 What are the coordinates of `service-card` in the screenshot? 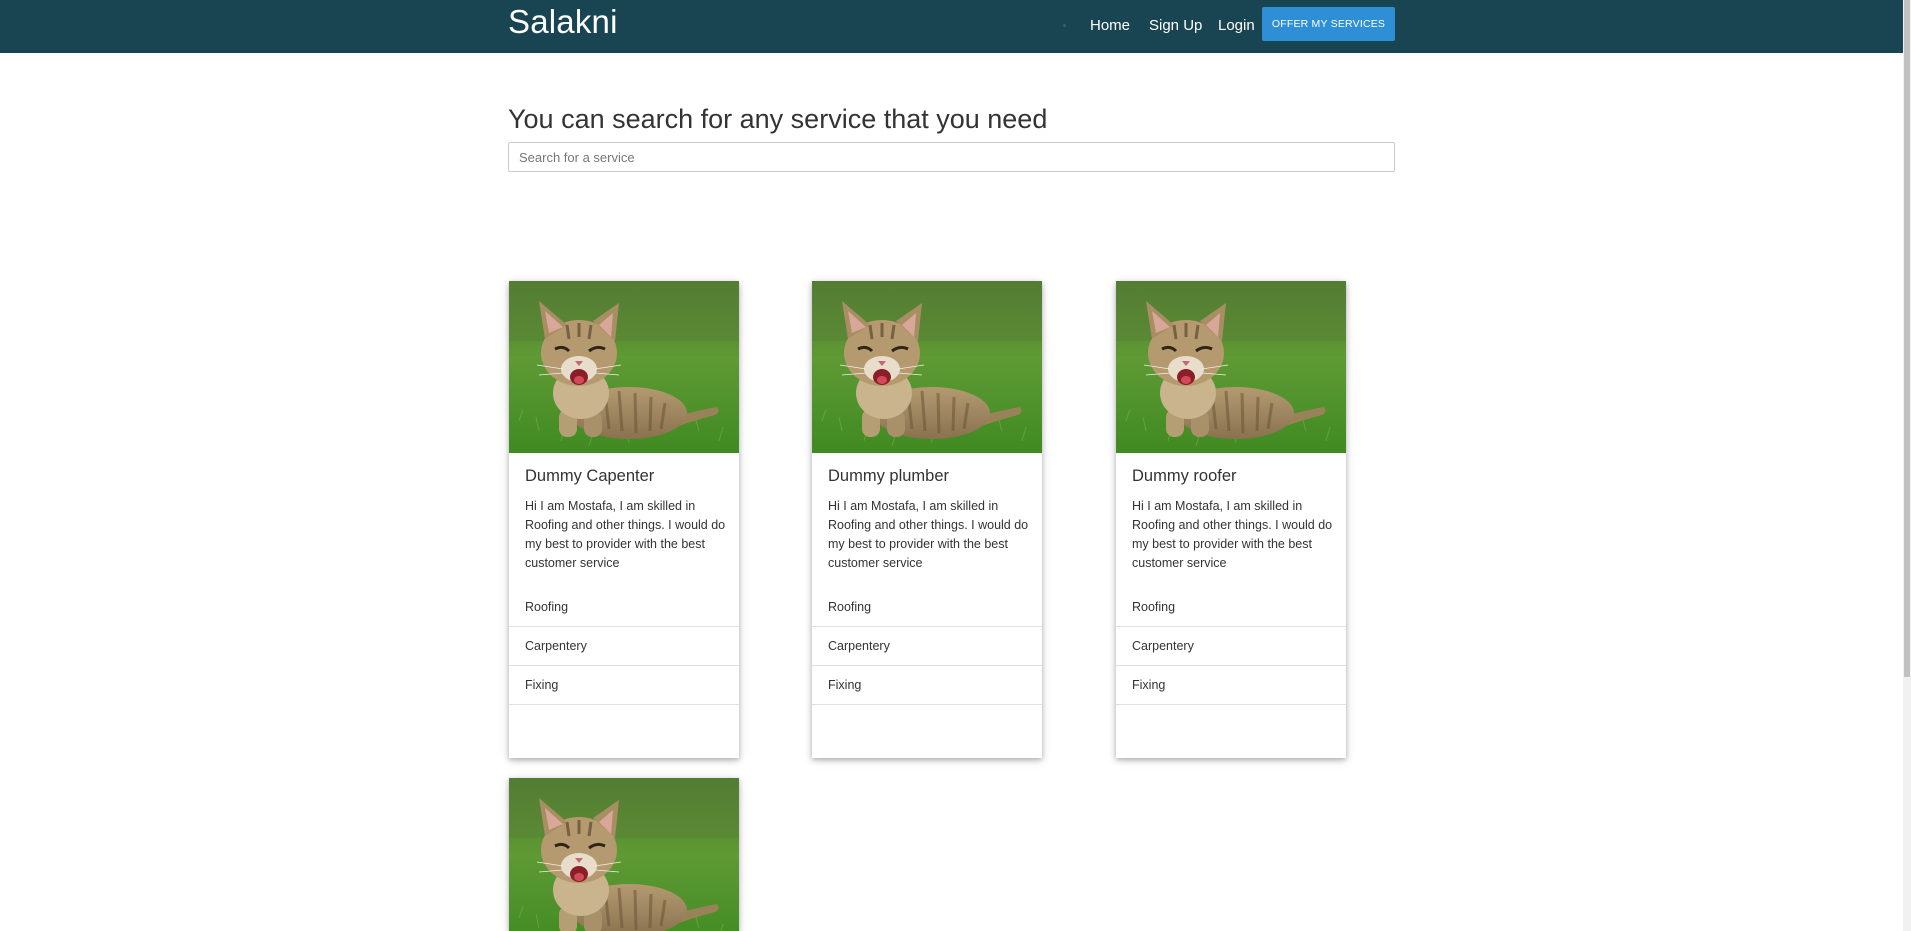 It's located at (624, 854).